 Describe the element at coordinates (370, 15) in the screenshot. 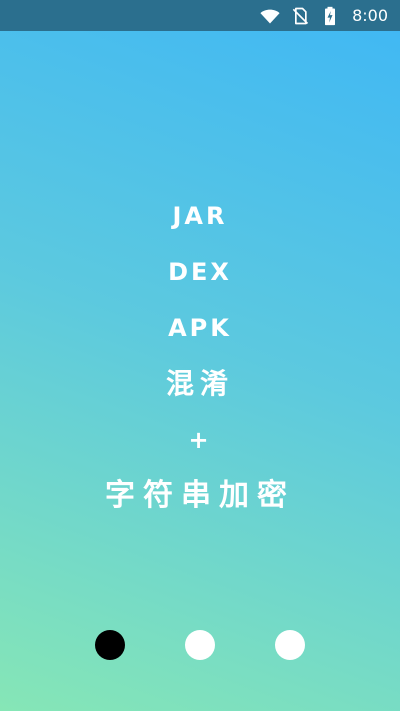

I see `status-time: 8:00` at that location.